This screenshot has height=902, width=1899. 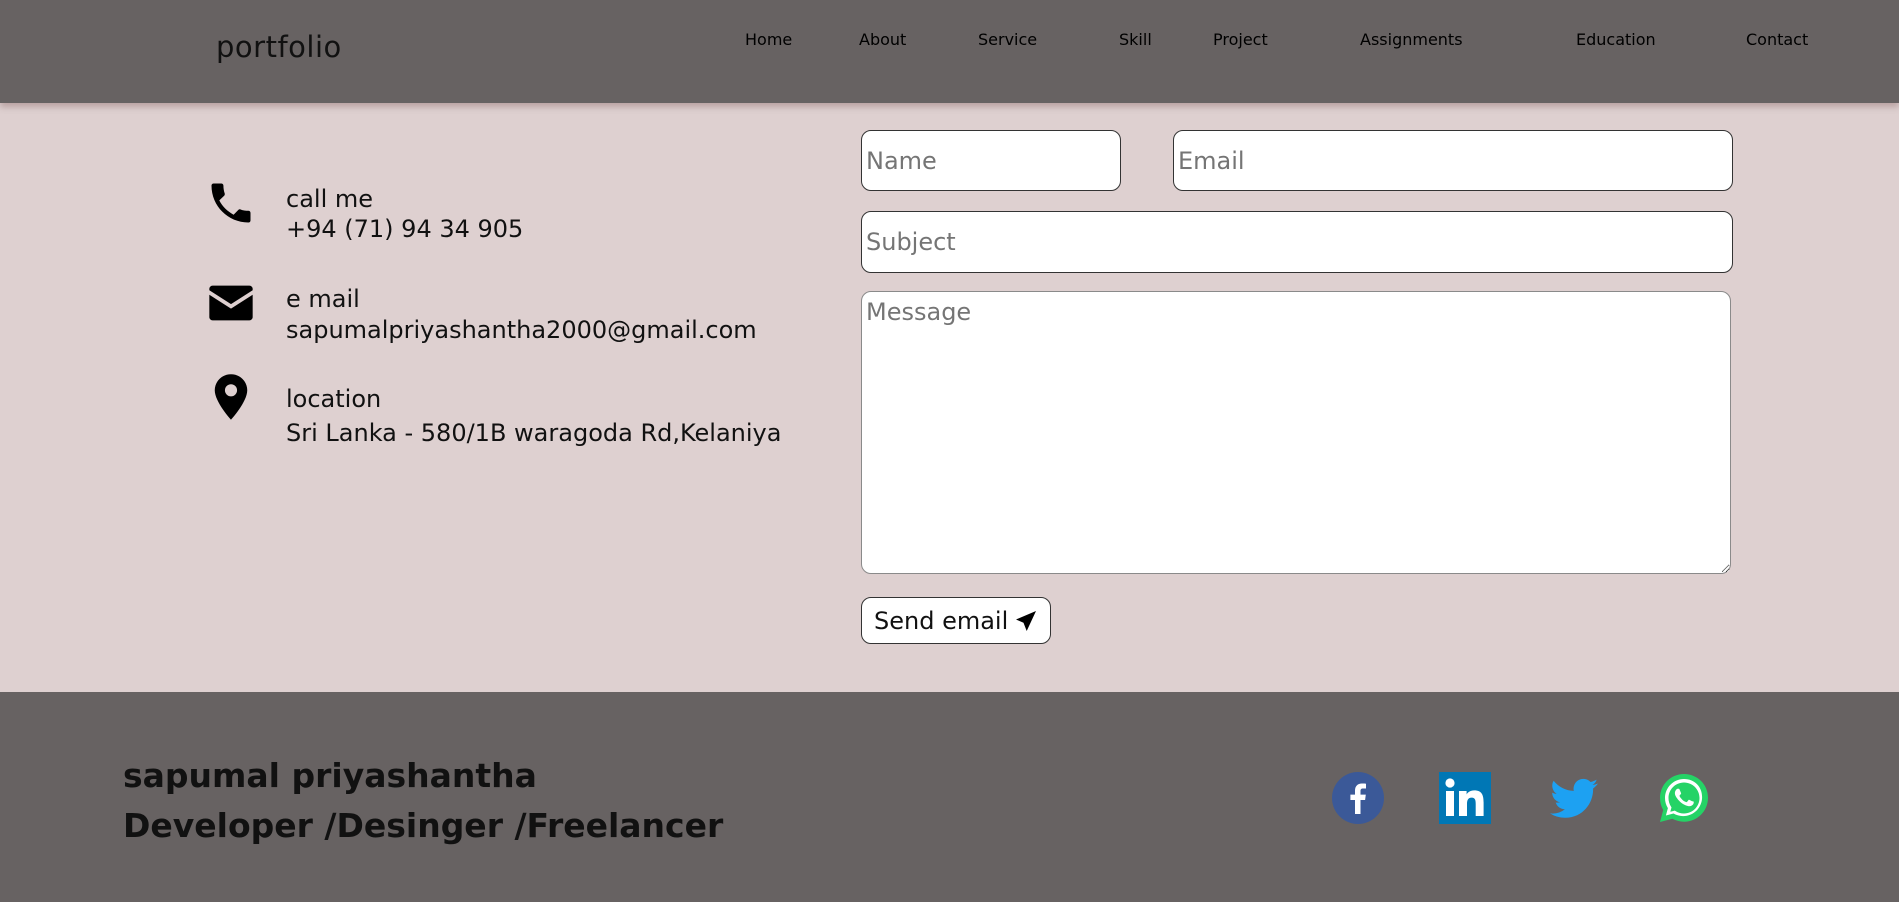 What do you see at coordinates (1616, 39) in the screenshot?
I see `nav-link-education: Education` at bounding box center [1616, 39].